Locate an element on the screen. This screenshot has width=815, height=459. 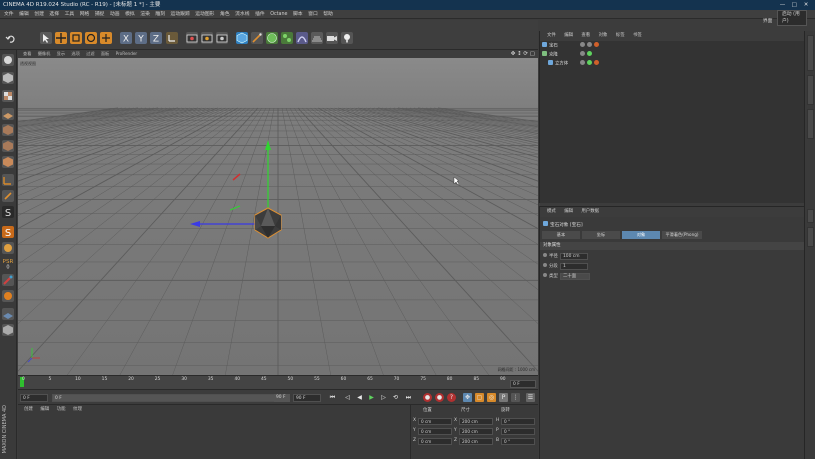
points-mode-icon is located at coordinates (8, 130).